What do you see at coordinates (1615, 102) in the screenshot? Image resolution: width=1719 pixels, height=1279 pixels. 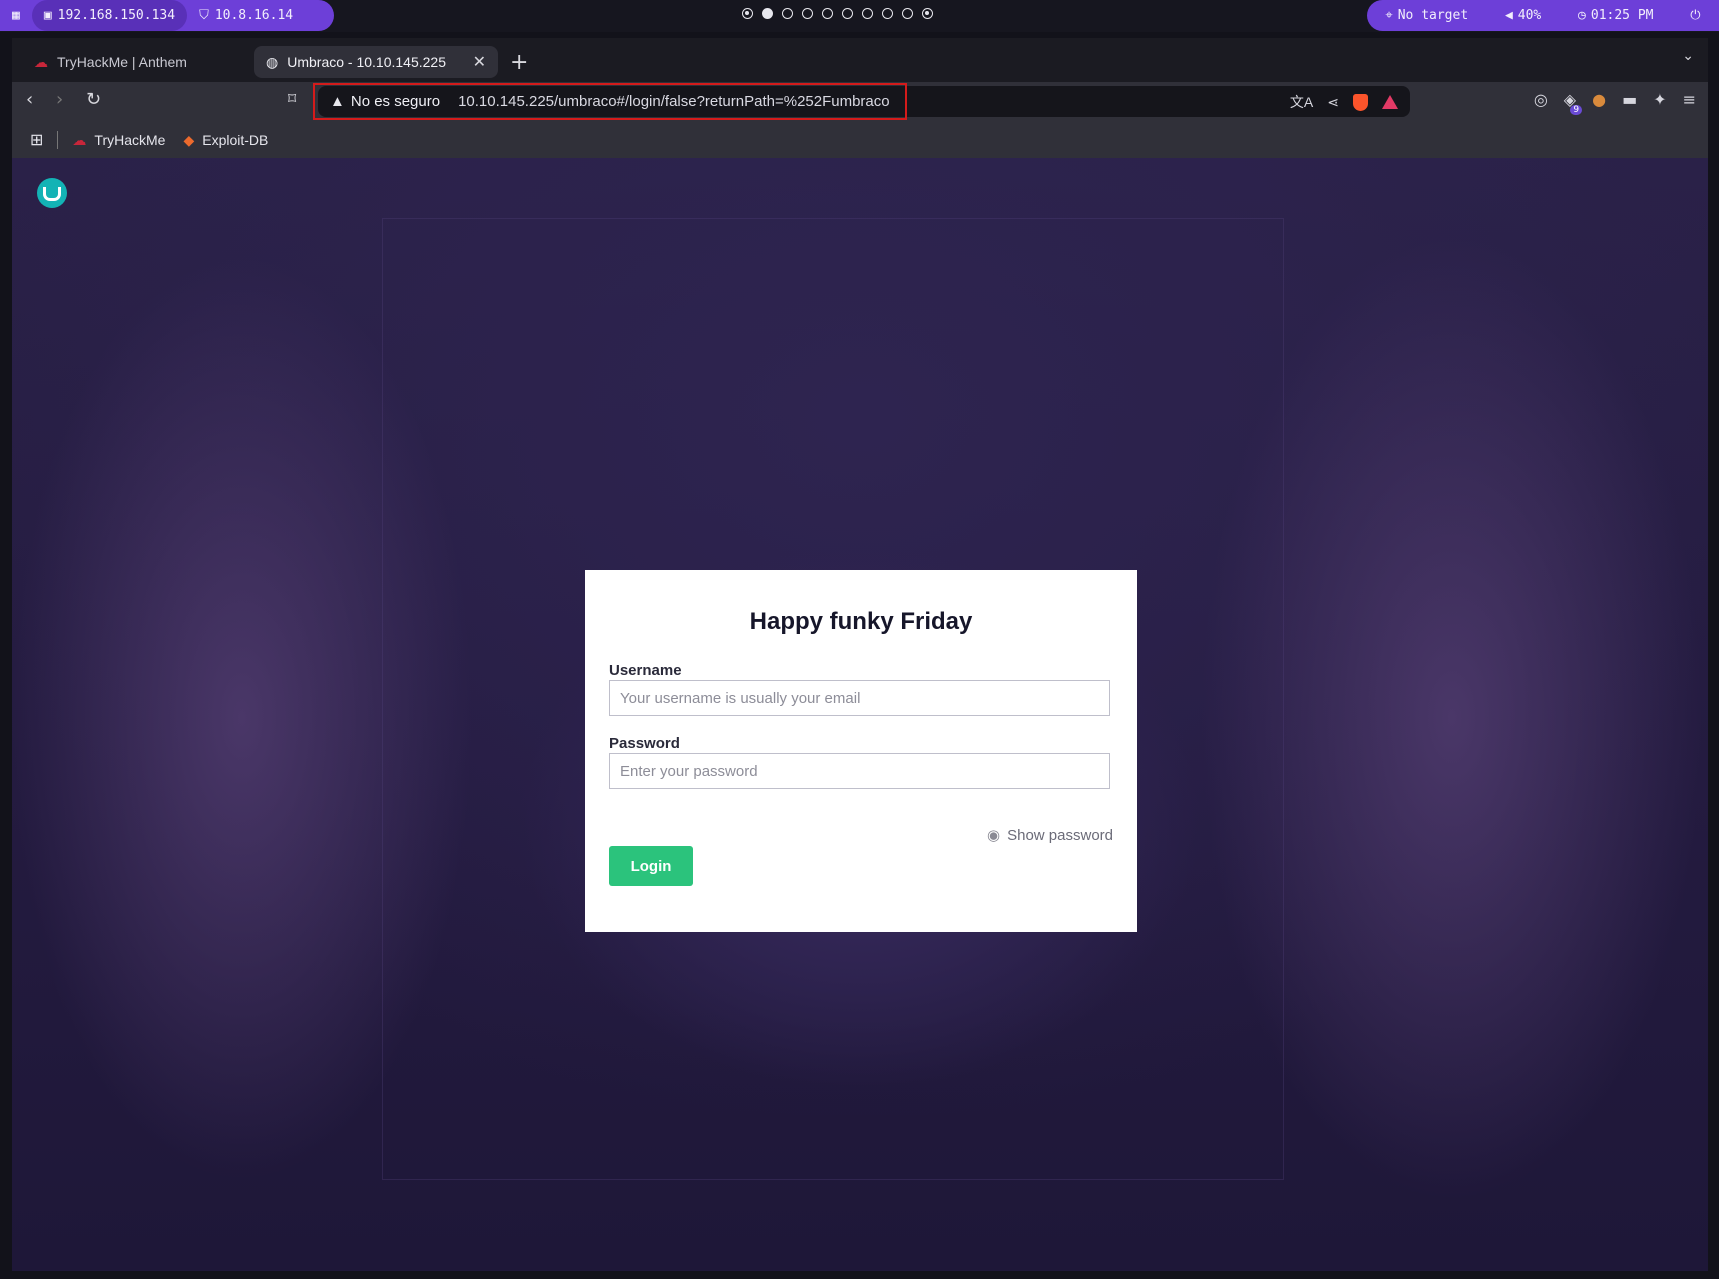 I see `extensions-area: ◎ ◈ 9 ● ▬ ✦ ≡` at bounding box center [1615, 102].